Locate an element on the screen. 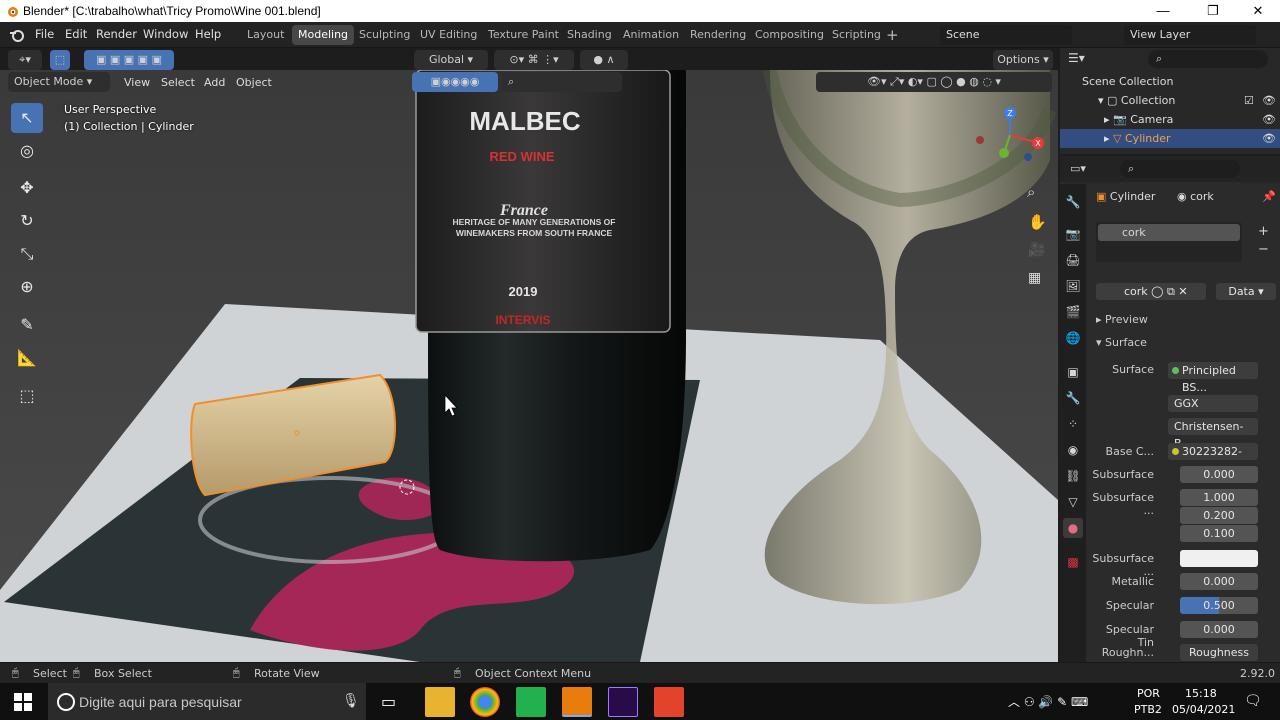 The width and height of the screenshot is (1280, 720). viewport-search-field: ⌕ is located at coordinates (562, 82).